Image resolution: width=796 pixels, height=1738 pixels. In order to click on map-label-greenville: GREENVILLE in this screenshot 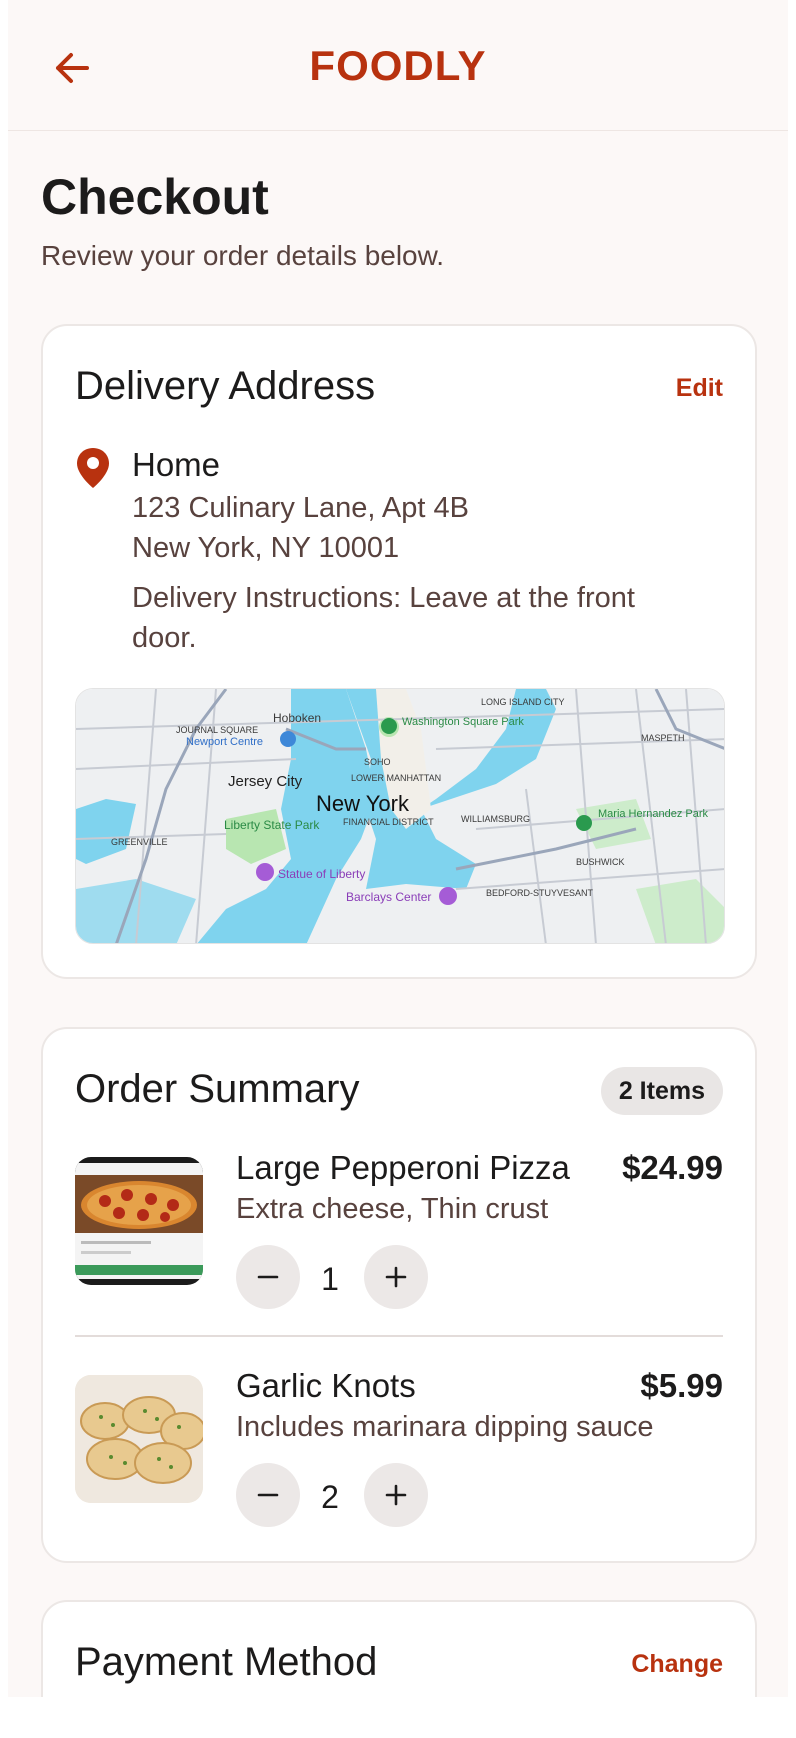, I will do `click(139, 842)`.